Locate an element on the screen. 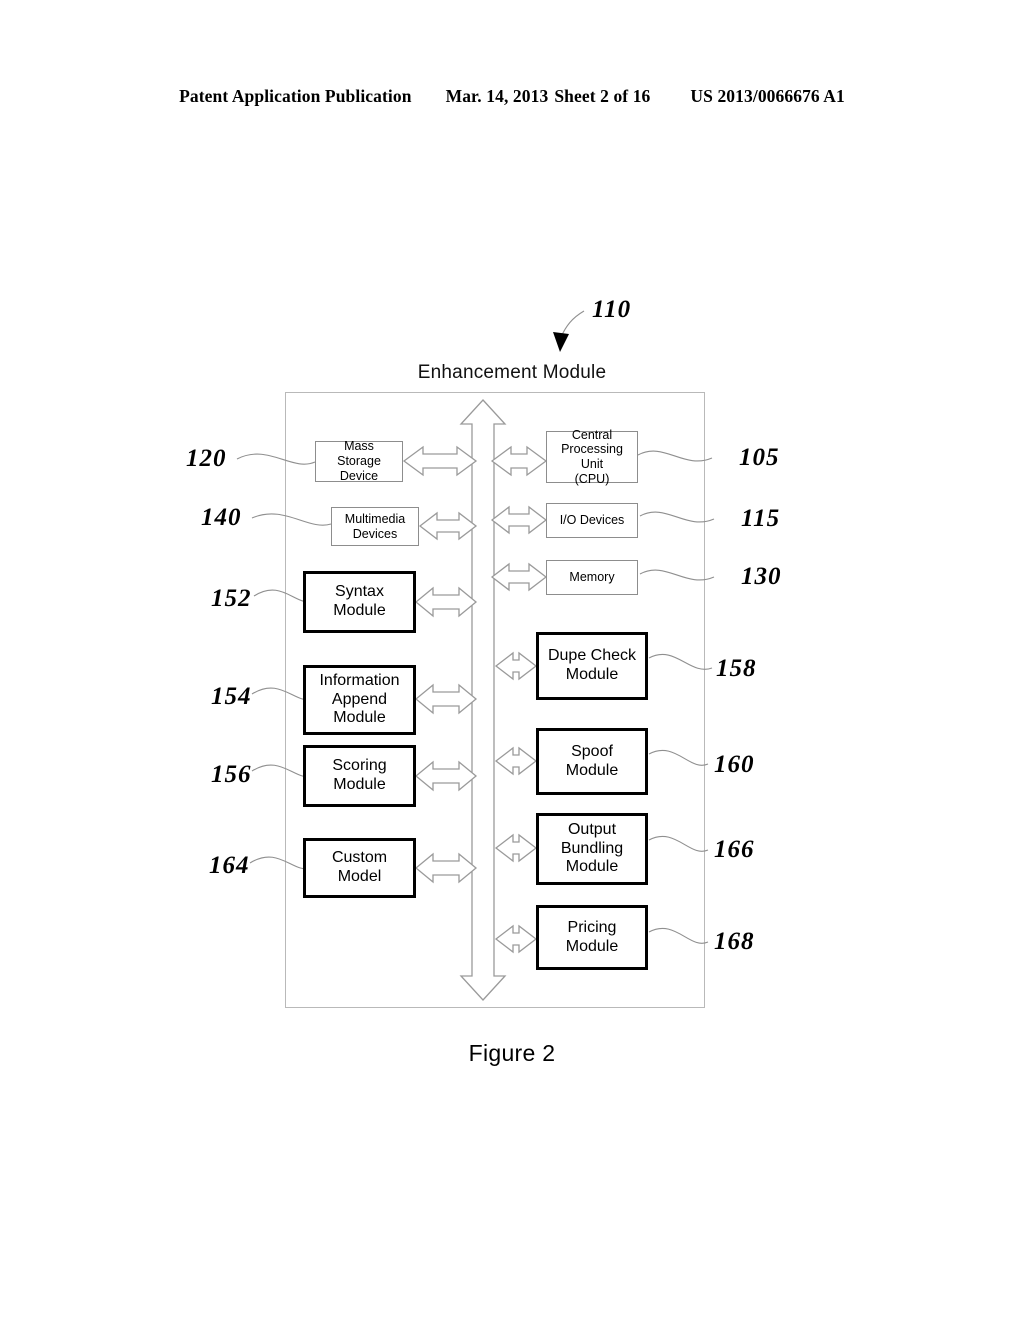 Image resolution: width=1024 pixels, height=1320 pixels. ref-number-140: 140 is located at coordinates (221, 517).